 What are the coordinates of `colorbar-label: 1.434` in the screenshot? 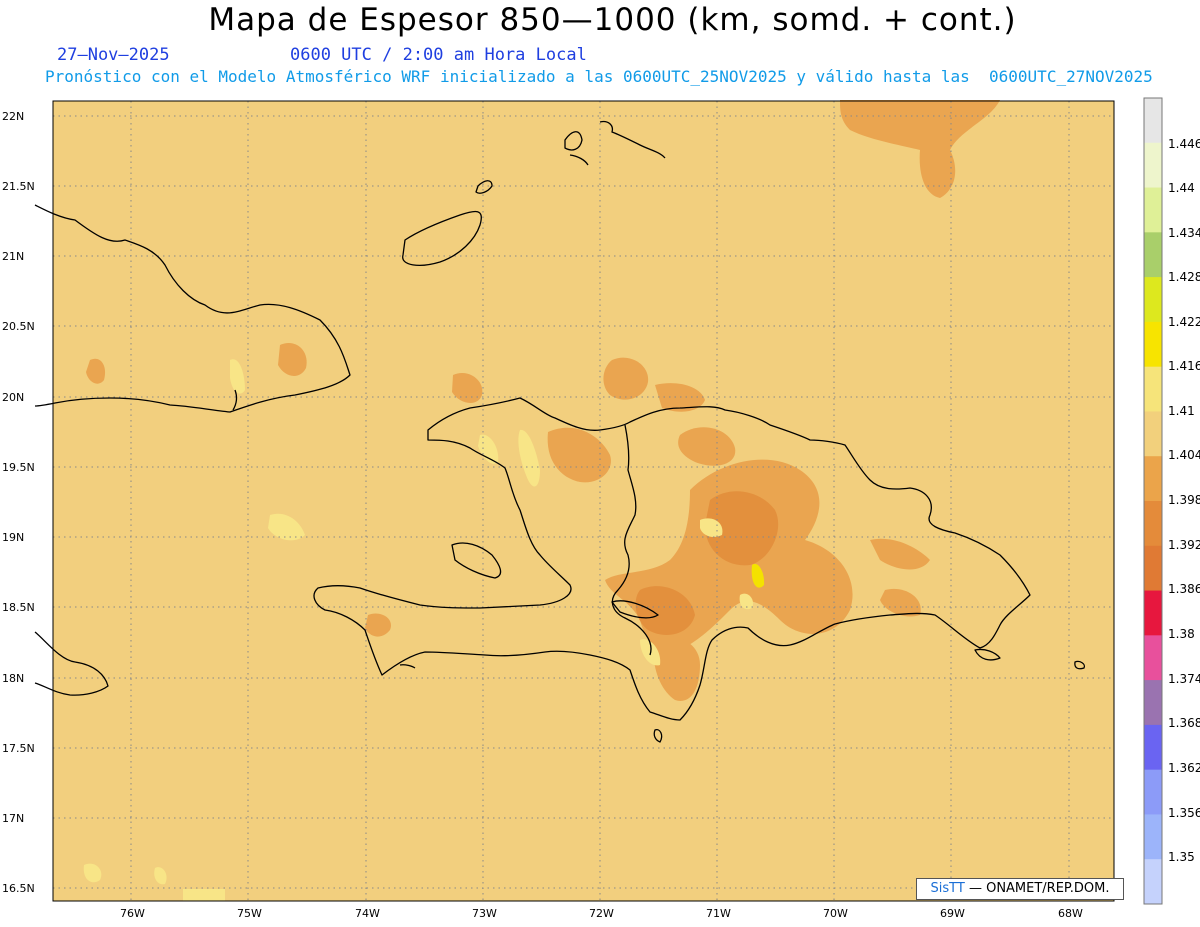 It's located at (1184, 233).